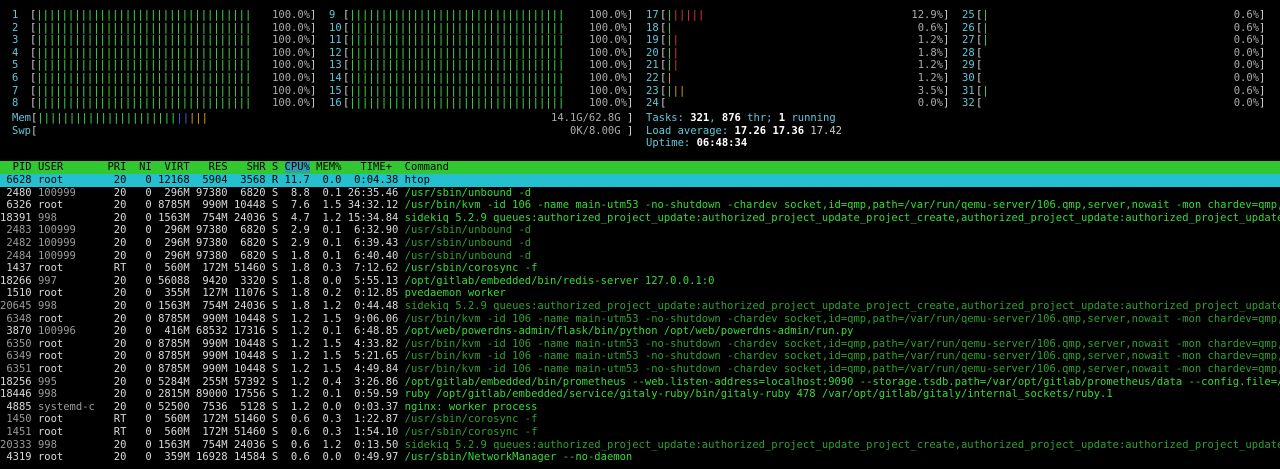  Describe the element at coordinates (447, 52) in the screenshot. I see `cpu-meter-12: 12[||||||||||||||||||||||||||||||||||` at that location.